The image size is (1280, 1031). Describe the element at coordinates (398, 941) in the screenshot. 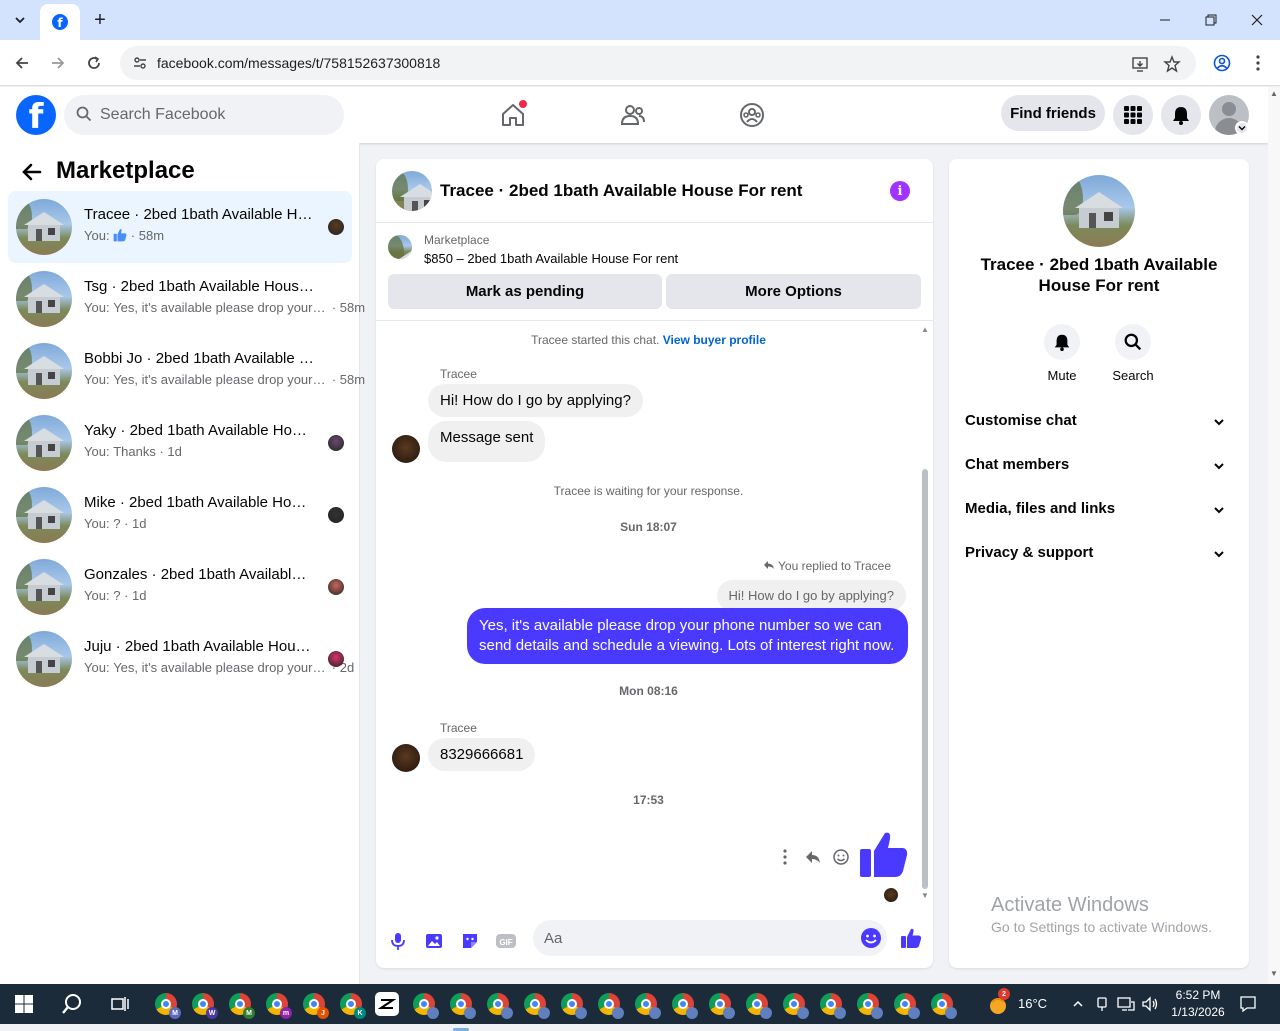

I see `microphone-icon` at that location.